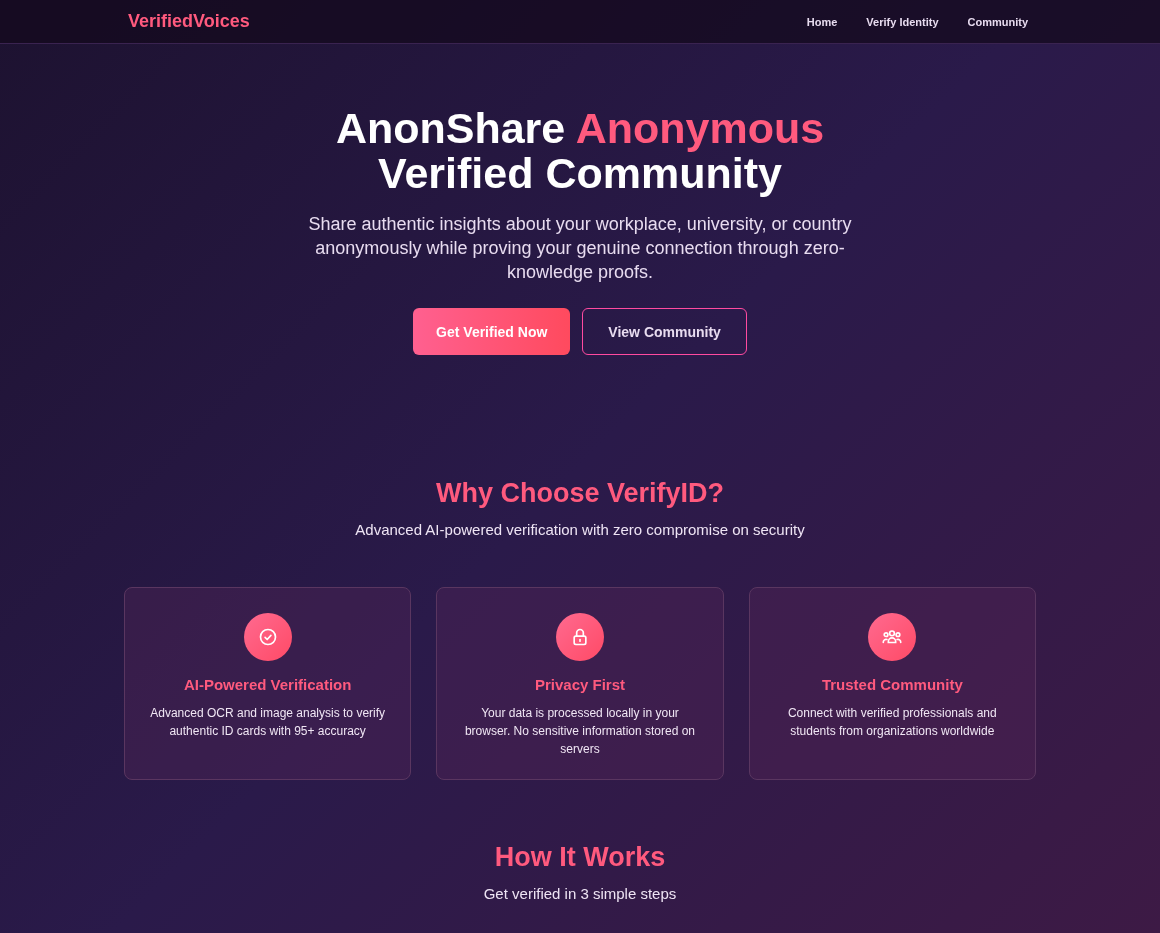 This screenshot has height=933, width=1160. I want to click on hero-subtitle: Share authentic insights about your workplace, university, or country anonymously while proving your genuine connection through zero-knowledge proofs., so click(580, 248).